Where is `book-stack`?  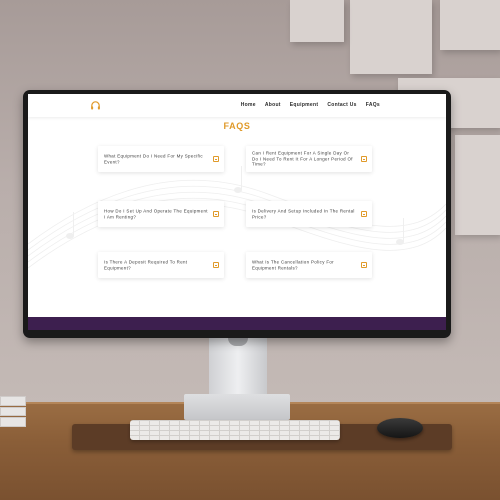 book-stack is located at coordinates (13, 416).